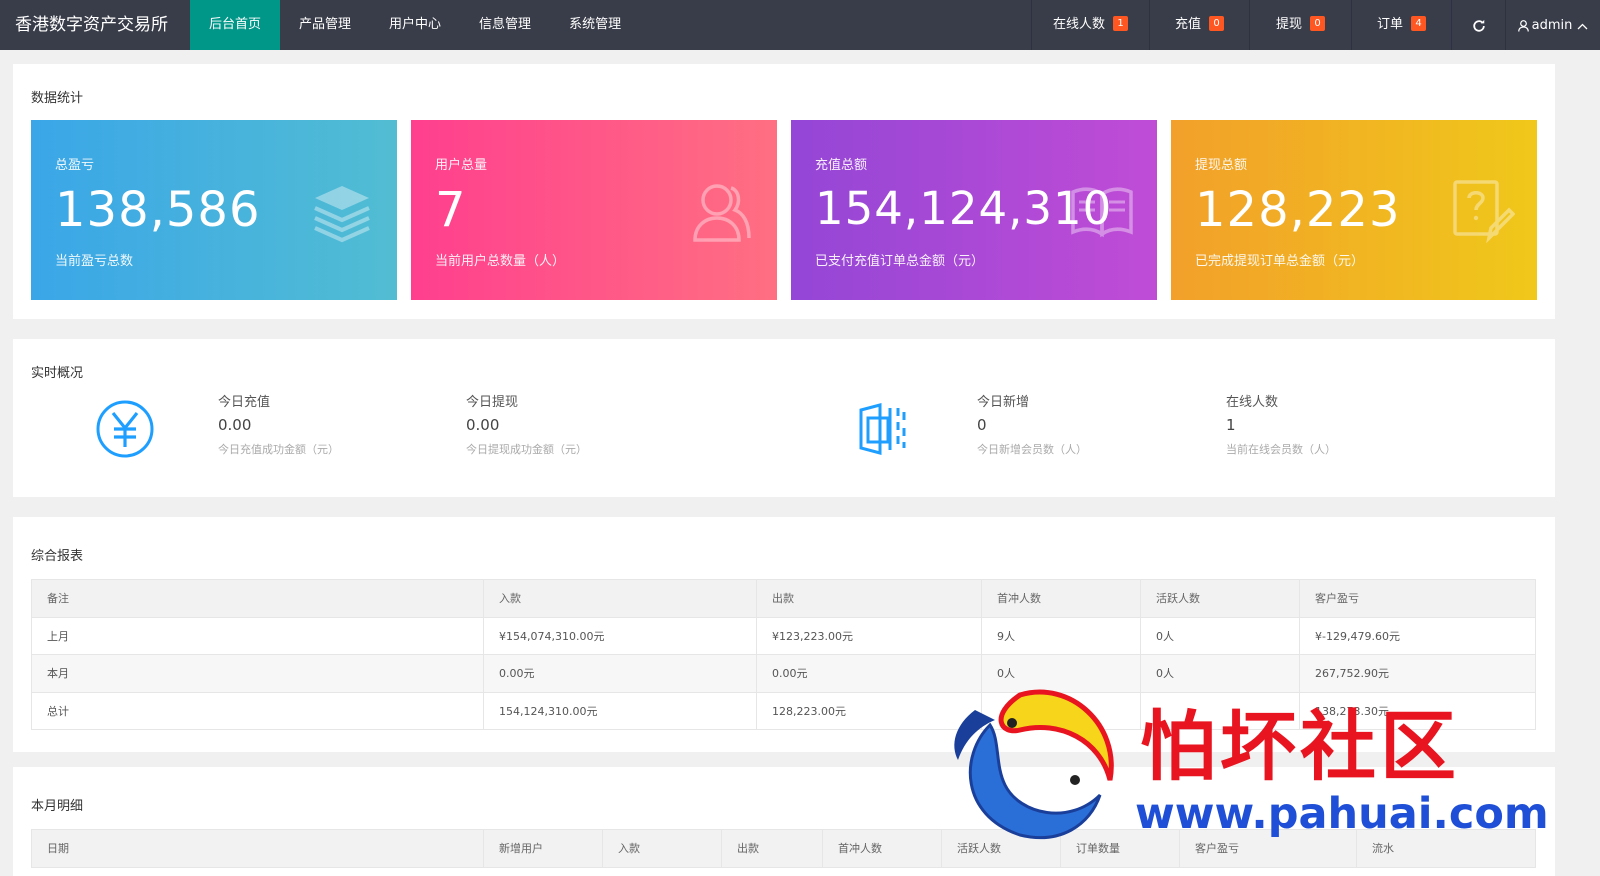 The width and height of the screenshot is (1600, 876). I want to click on watermark-url: www.pahuai.com, so click(1342, 814).